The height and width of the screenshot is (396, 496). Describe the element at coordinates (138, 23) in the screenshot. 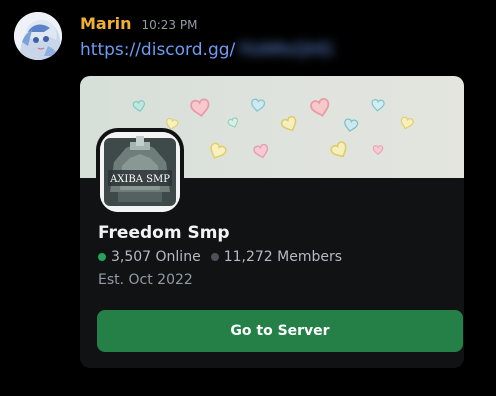

I see `message-header: Marin 10:23 PM` at that location.